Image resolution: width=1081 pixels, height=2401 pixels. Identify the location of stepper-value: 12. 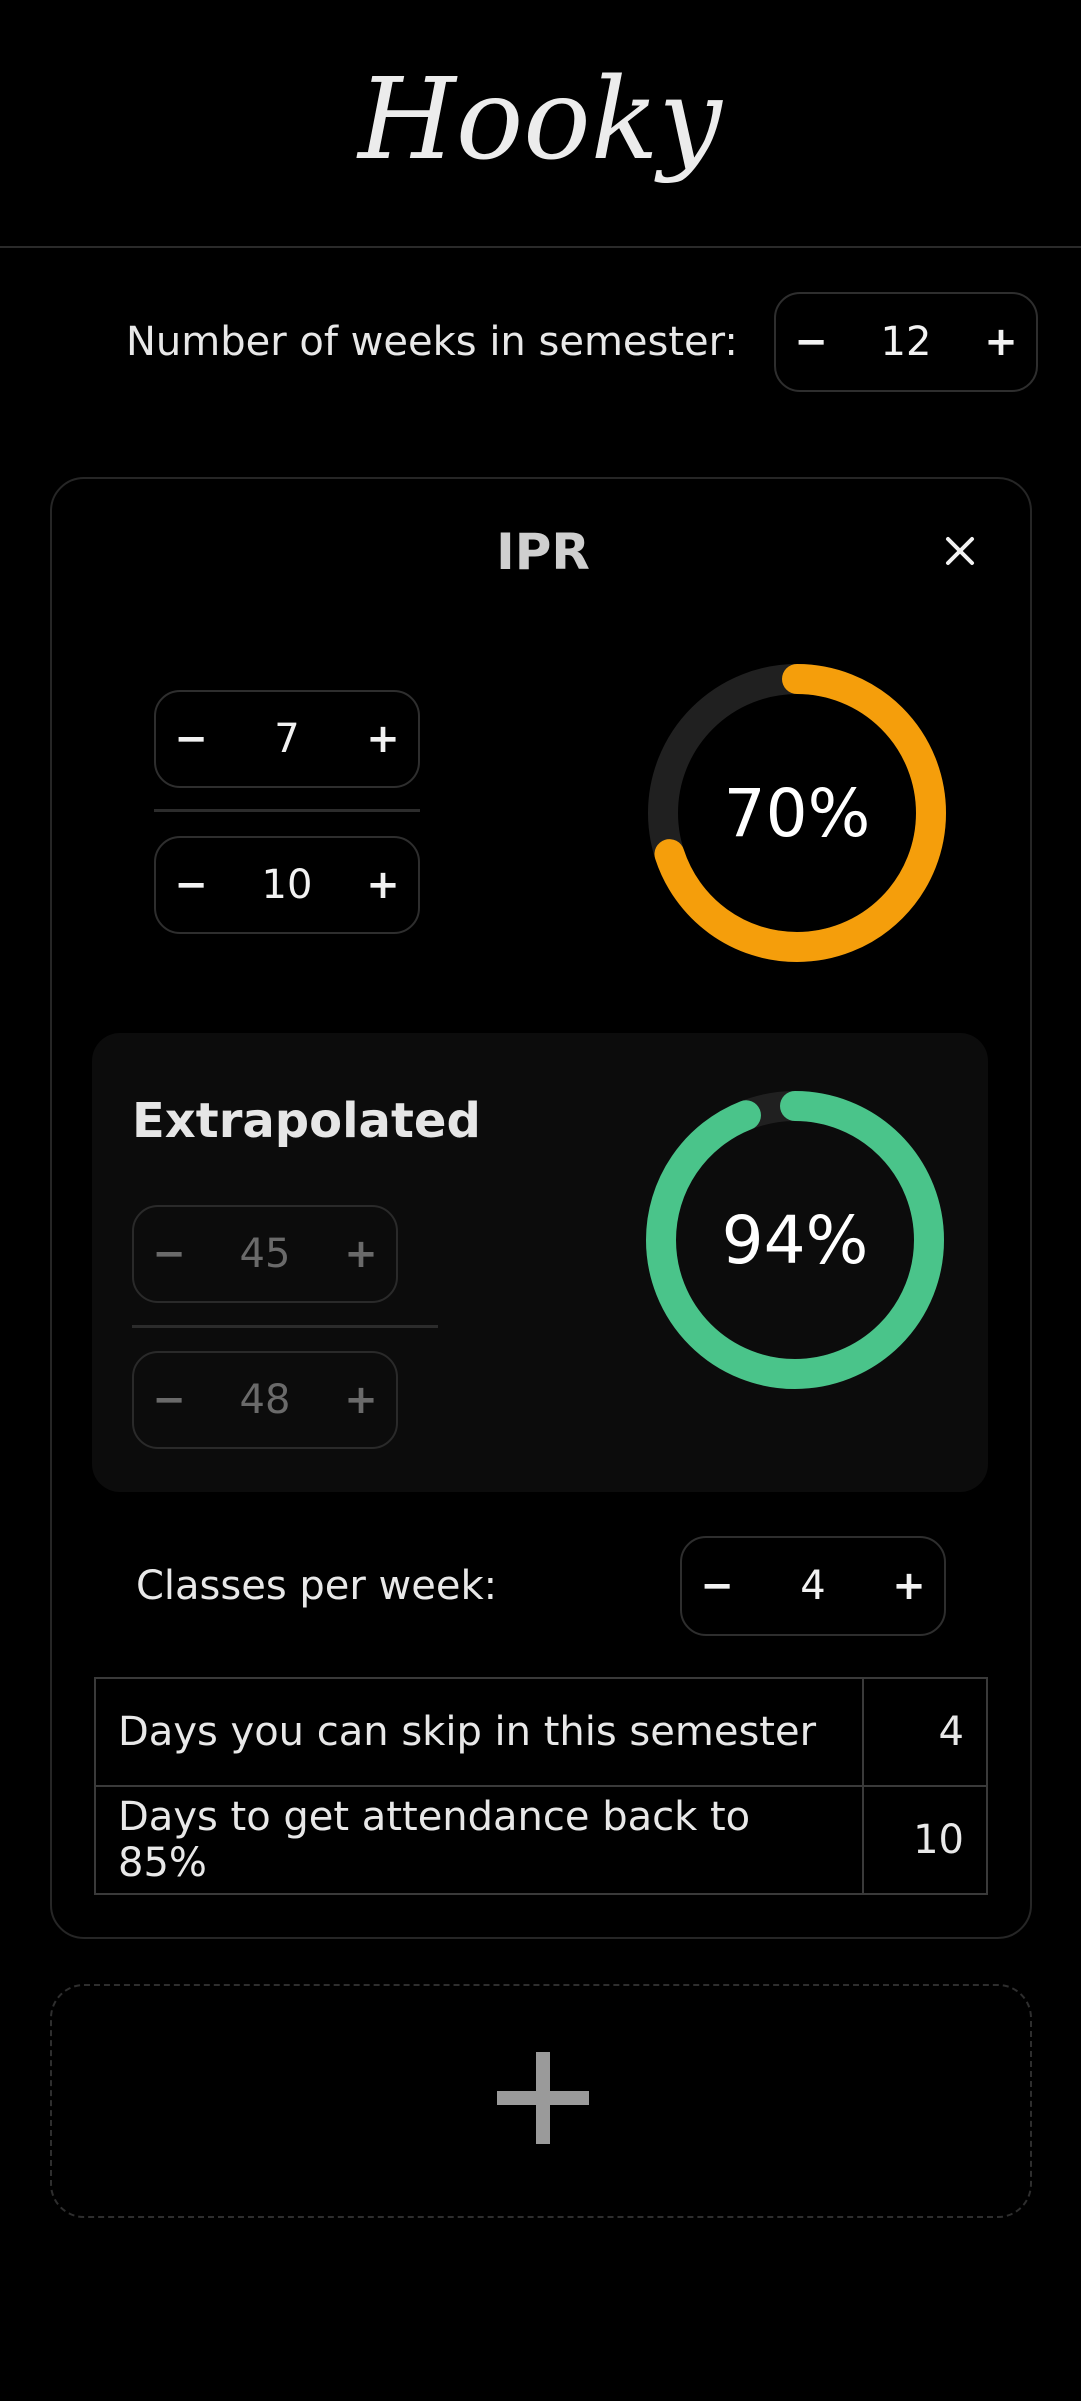
(906, 342).